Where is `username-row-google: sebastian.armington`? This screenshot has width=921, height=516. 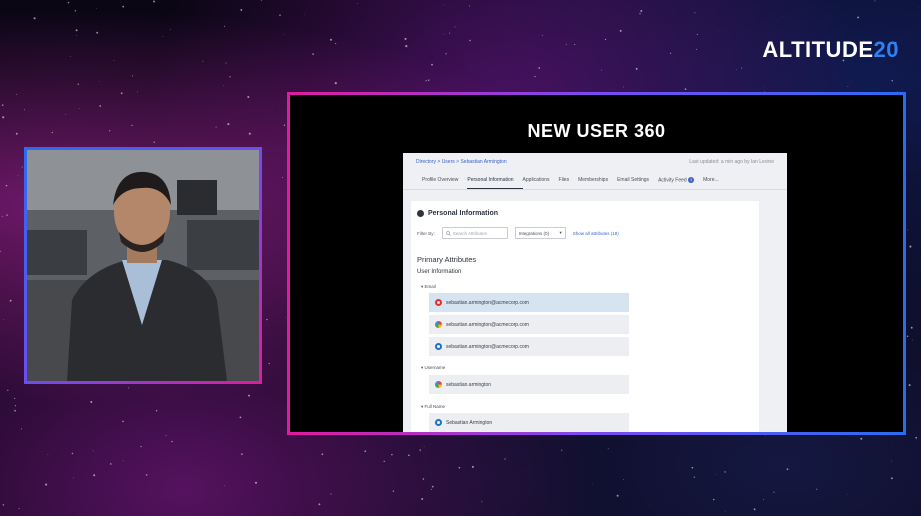 username-row-google: sebastian.armington is located at coordinates (529, 384).